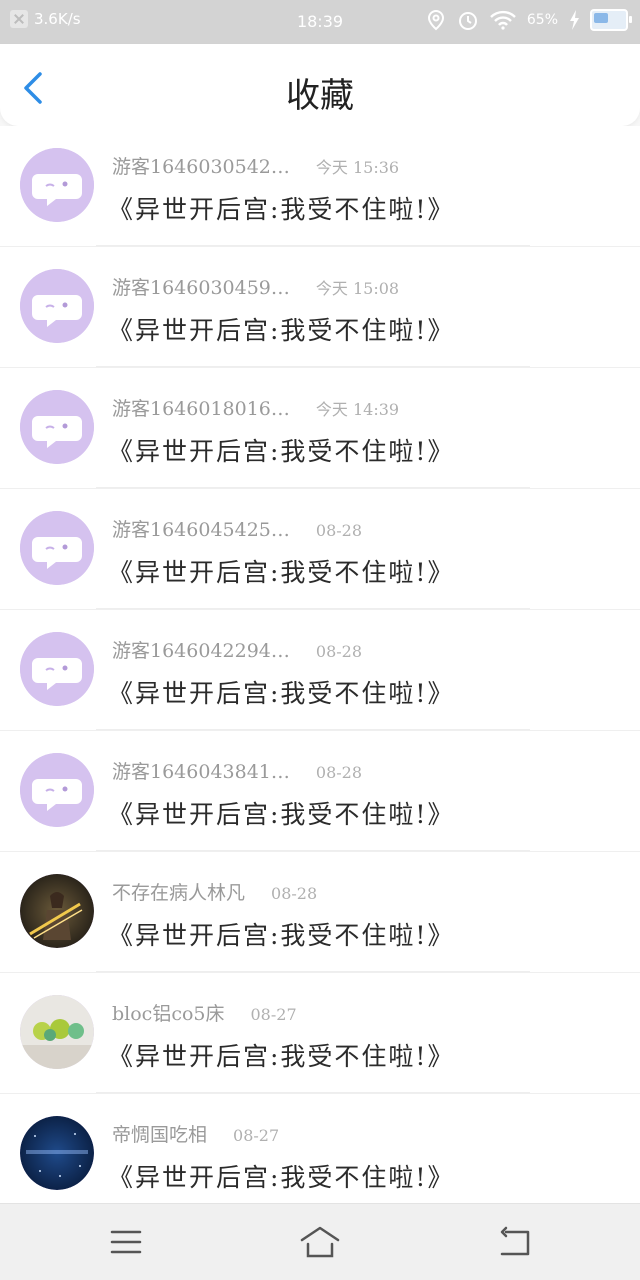 The height and width of the screenshot is (1280, 640). What do you see at coordinates (467, 21) in the screenshot?
I see `alarm-icon` at bounding box center [467, 21].